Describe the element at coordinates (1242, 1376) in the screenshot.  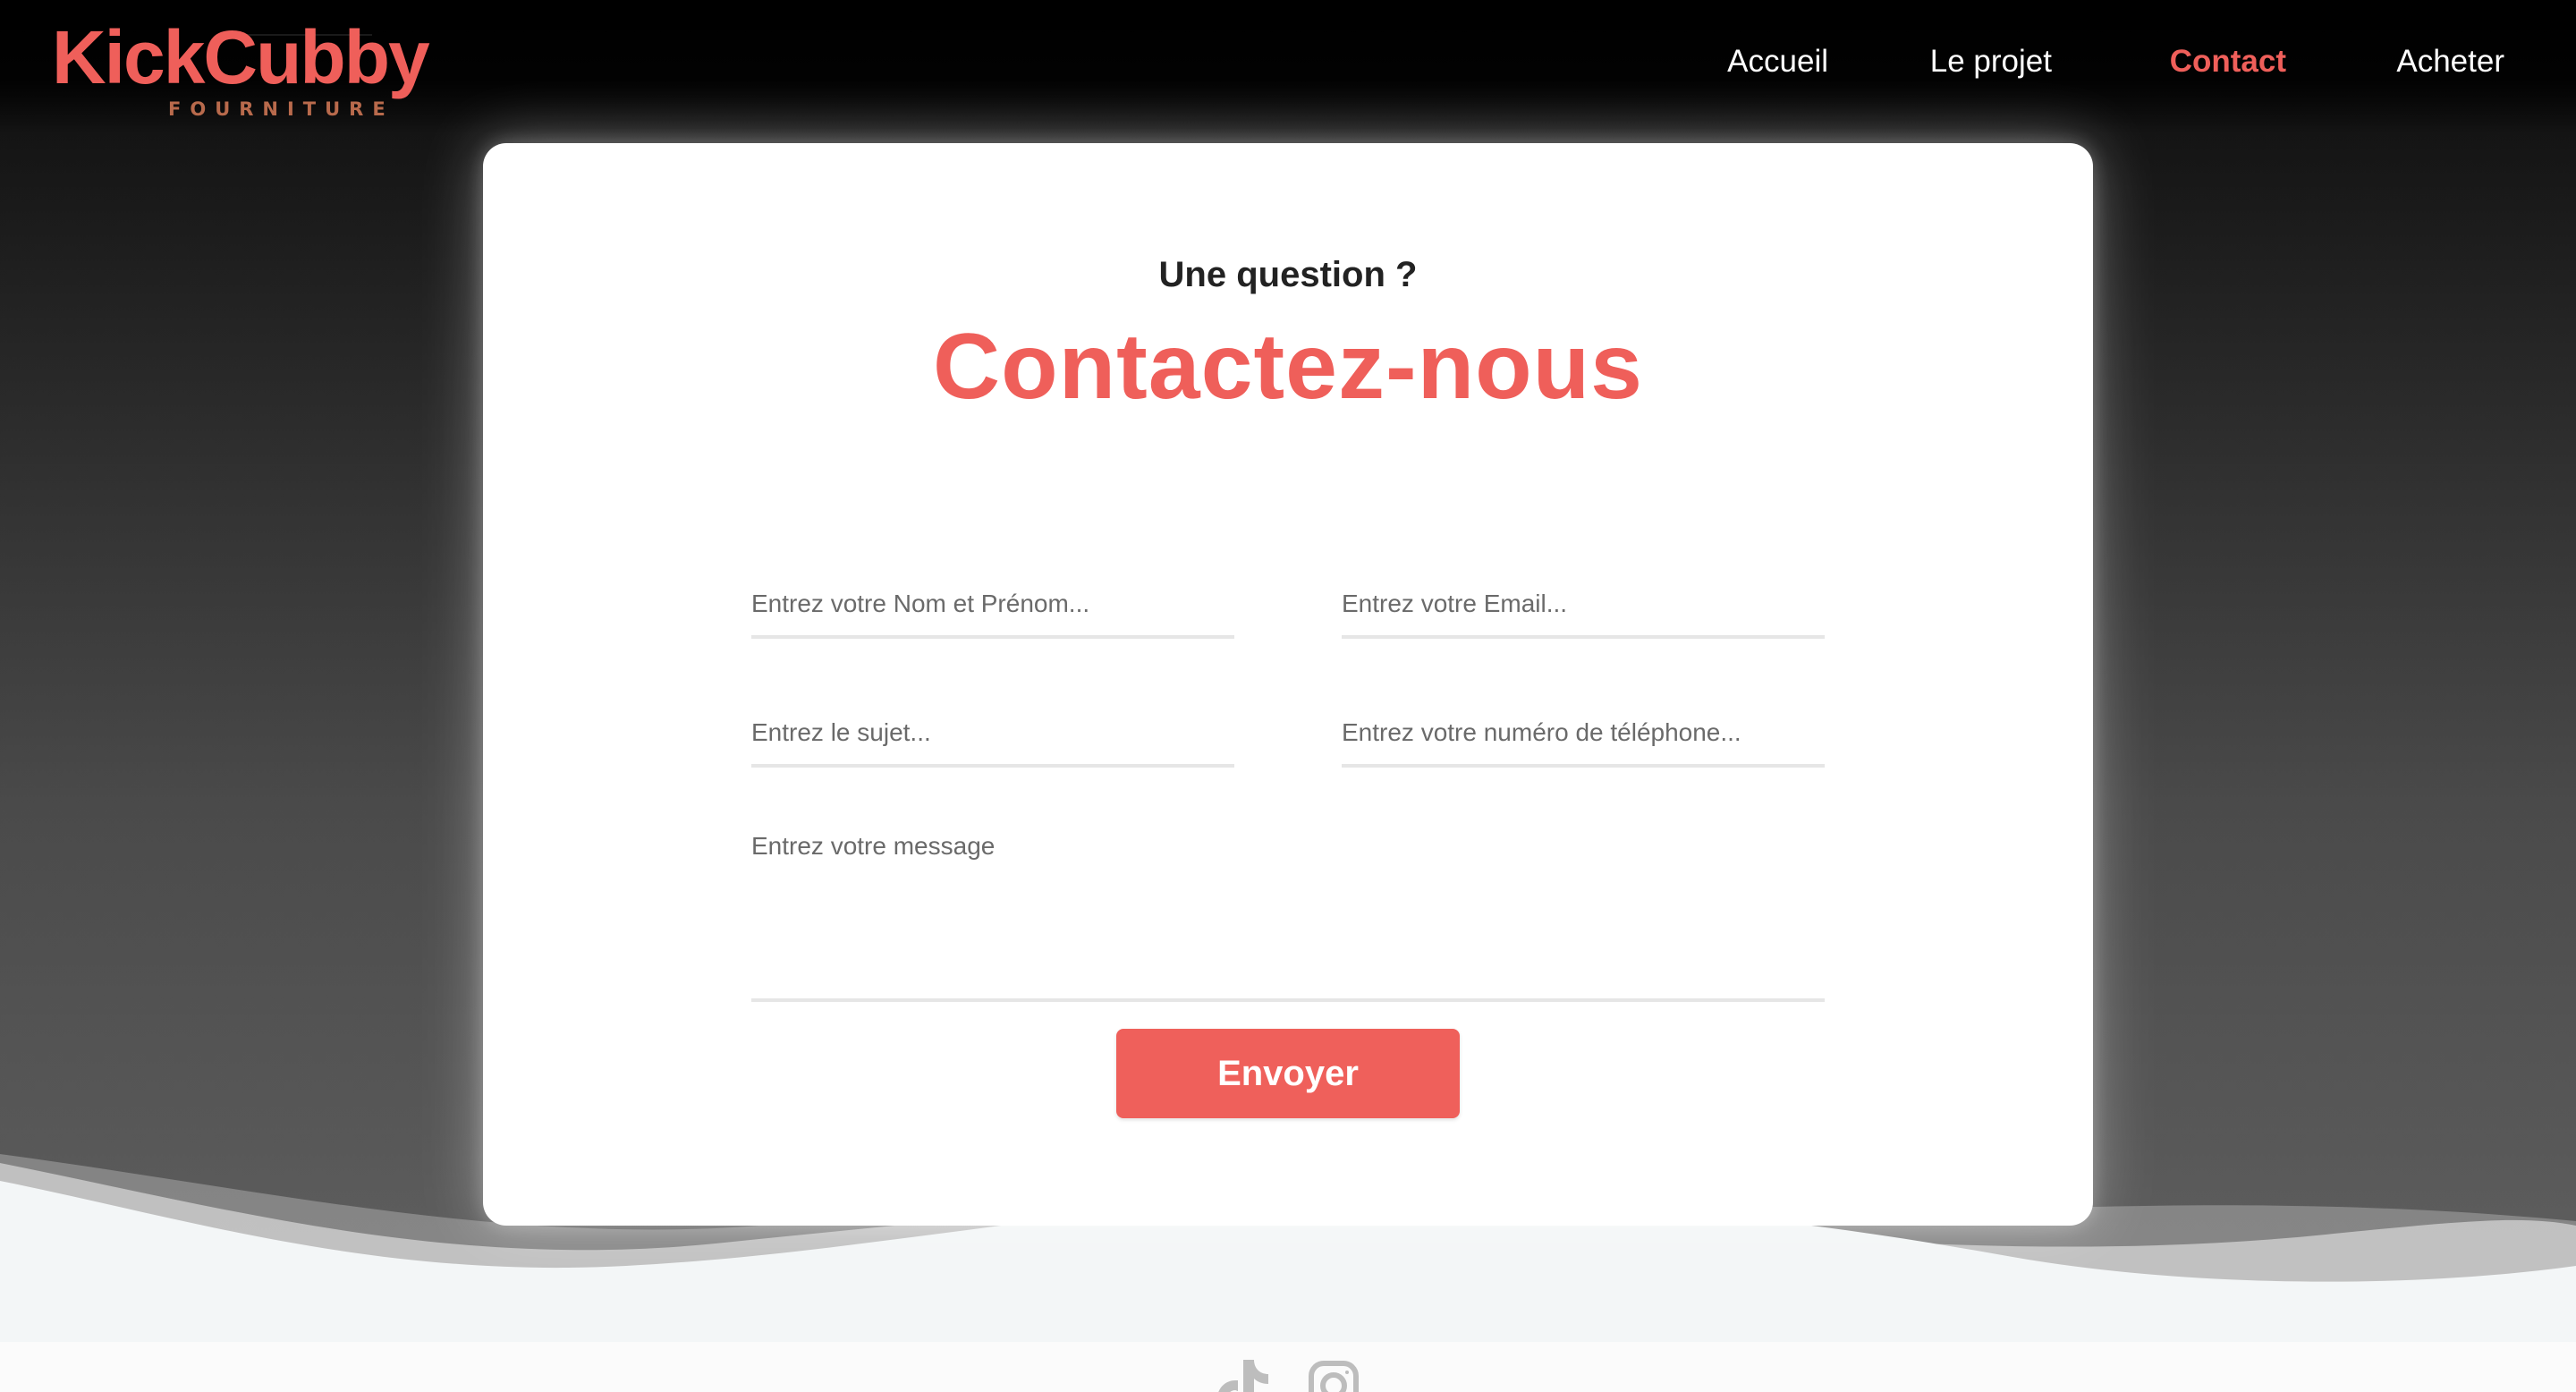
I see `tiktok-icon` at that location.